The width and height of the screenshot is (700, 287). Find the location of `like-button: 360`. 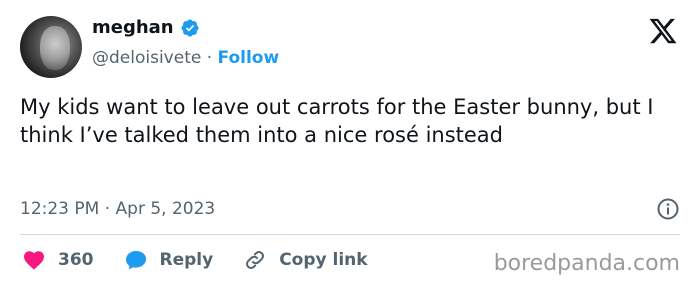

like-button: 360 is located at coordinates (58, 260).